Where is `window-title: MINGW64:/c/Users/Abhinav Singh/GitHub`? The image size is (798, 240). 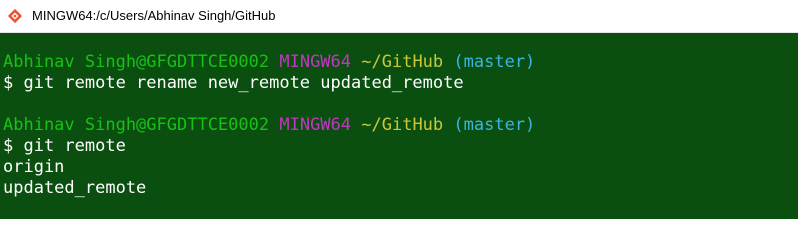
window-title: MINGW64:/c/Users/Abhinav Singh/GitHub is located at coordinates (154, 15).